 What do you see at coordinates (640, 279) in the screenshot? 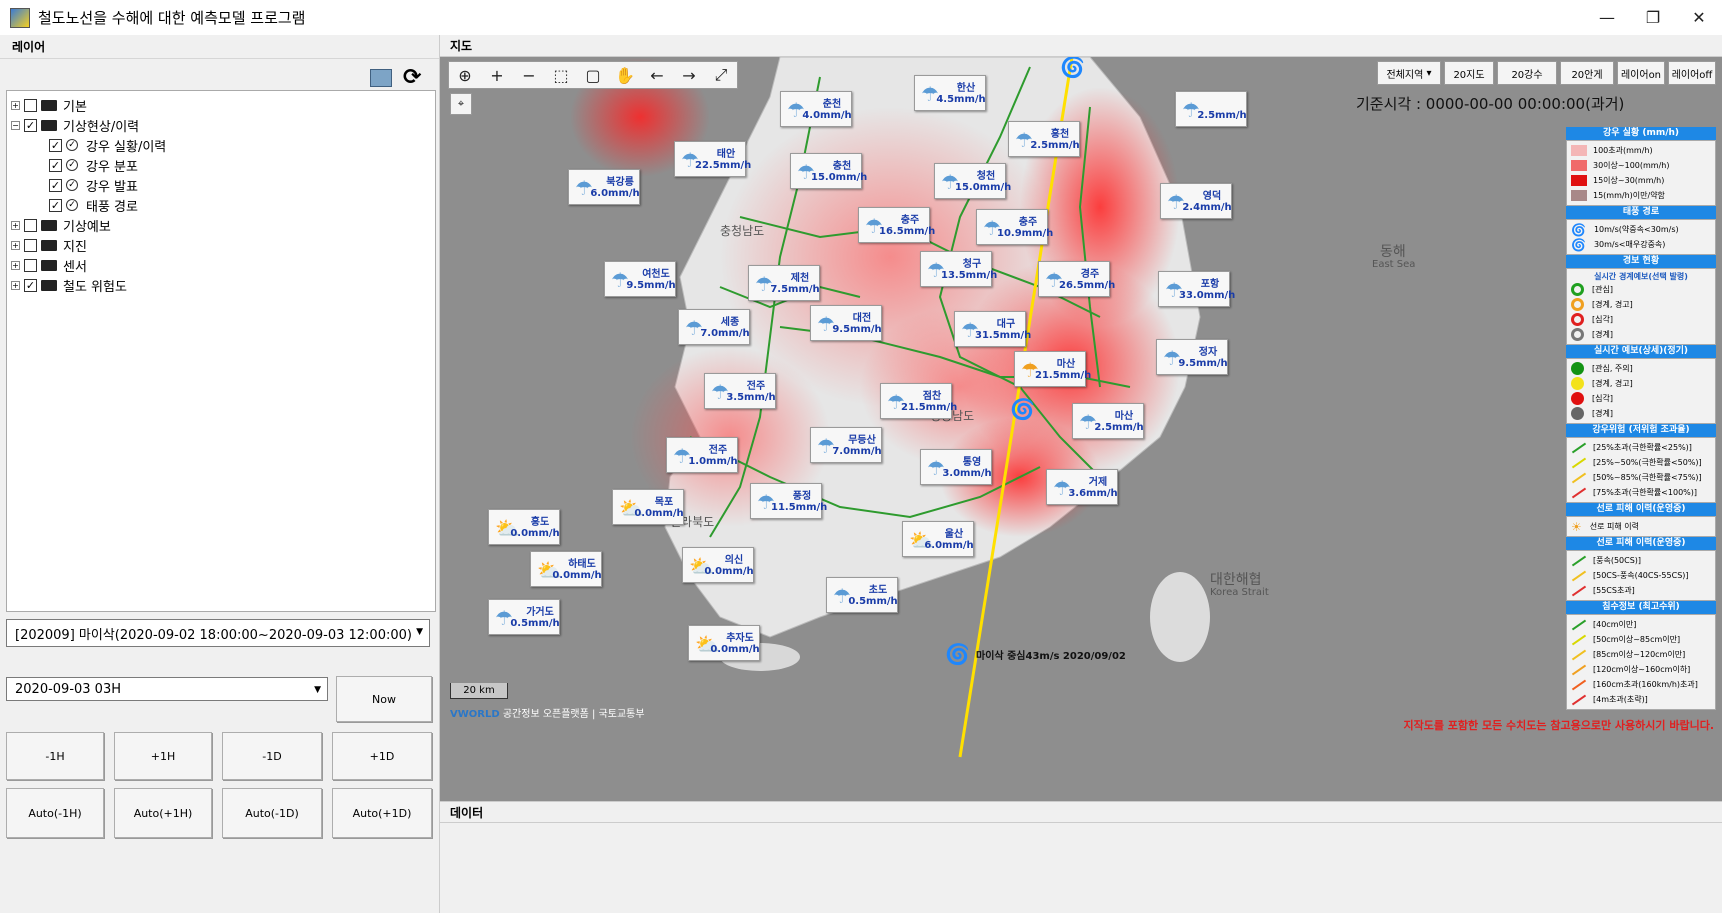
I see `weather-station-box: ☂ 여천도 9.5mm/h` at bounding box center [640, 279].